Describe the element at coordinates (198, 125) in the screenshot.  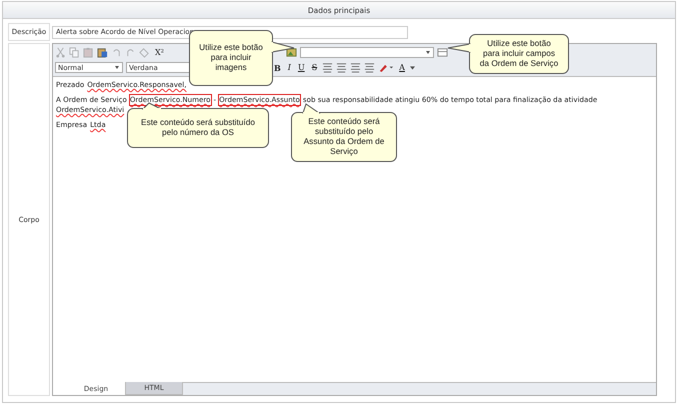
I see `callout-tooltip: Este conteúdo será substituído pelo número da OS` at that location.